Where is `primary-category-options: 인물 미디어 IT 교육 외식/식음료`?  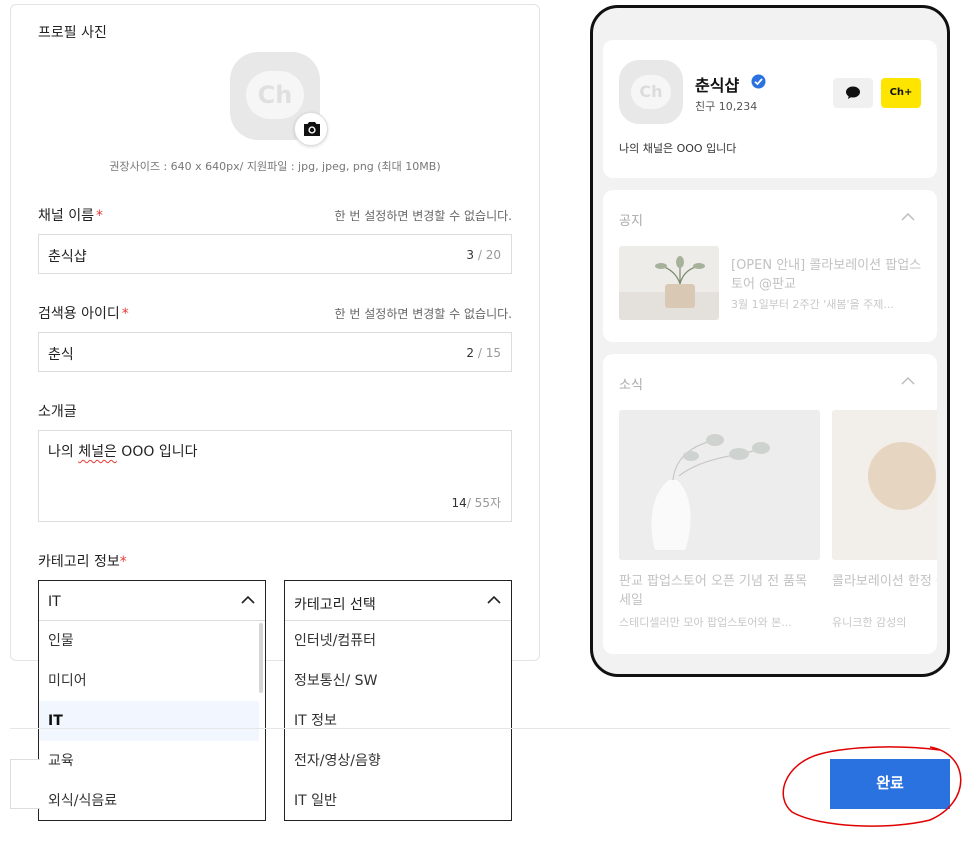
primary-category-options: 인물 미디어 IT 교육 외식/식음료 is located at coordinates (152, 720).